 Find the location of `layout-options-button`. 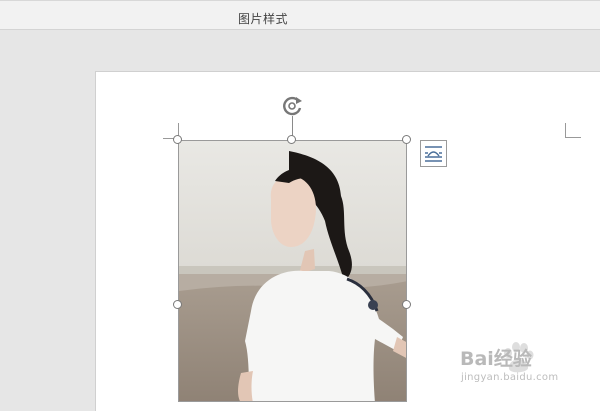

layout-options-button is located at coordinates (433, 153).